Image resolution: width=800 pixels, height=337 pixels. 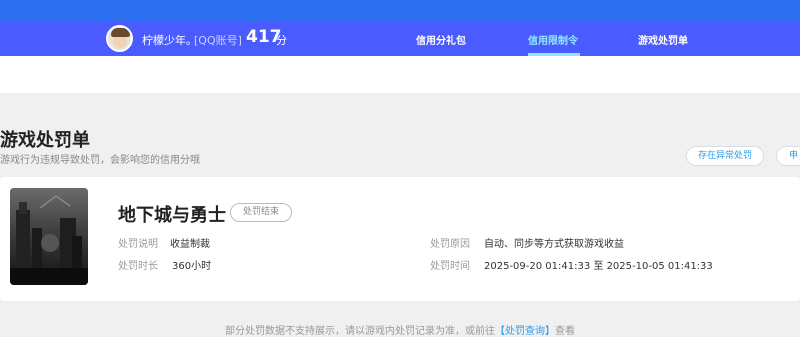 I want to click on penalty-duration-label: 处罚时长, so click(x=138, y=266).